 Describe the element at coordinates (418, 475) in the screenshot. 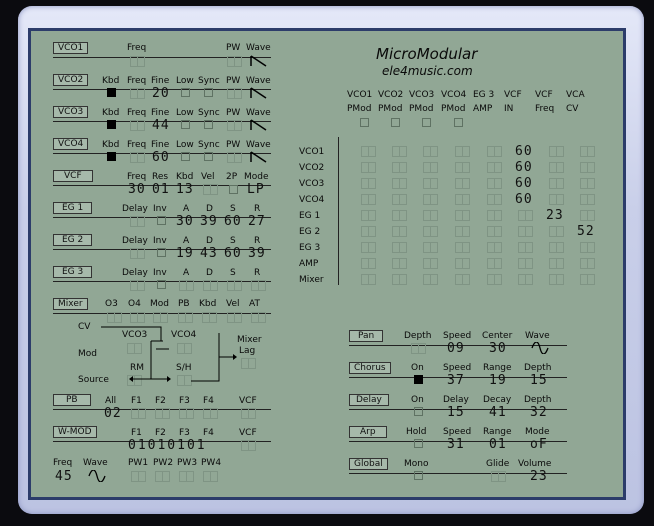

I see `global-mono-checkbox` at that location.